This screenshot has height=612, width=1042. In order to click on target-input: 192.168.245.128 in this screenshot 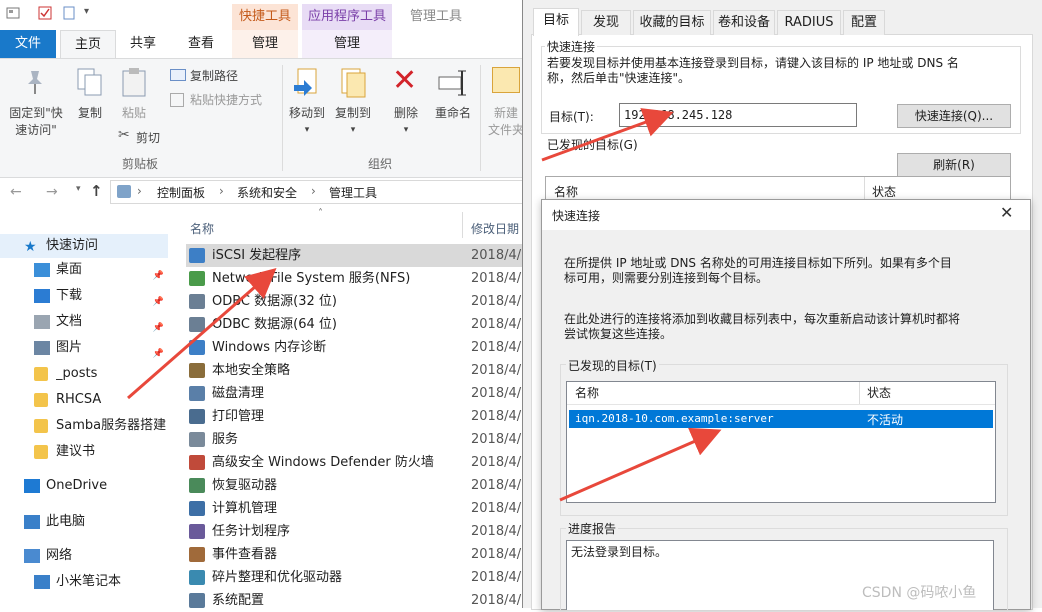, I will do `click(738, 115)`.